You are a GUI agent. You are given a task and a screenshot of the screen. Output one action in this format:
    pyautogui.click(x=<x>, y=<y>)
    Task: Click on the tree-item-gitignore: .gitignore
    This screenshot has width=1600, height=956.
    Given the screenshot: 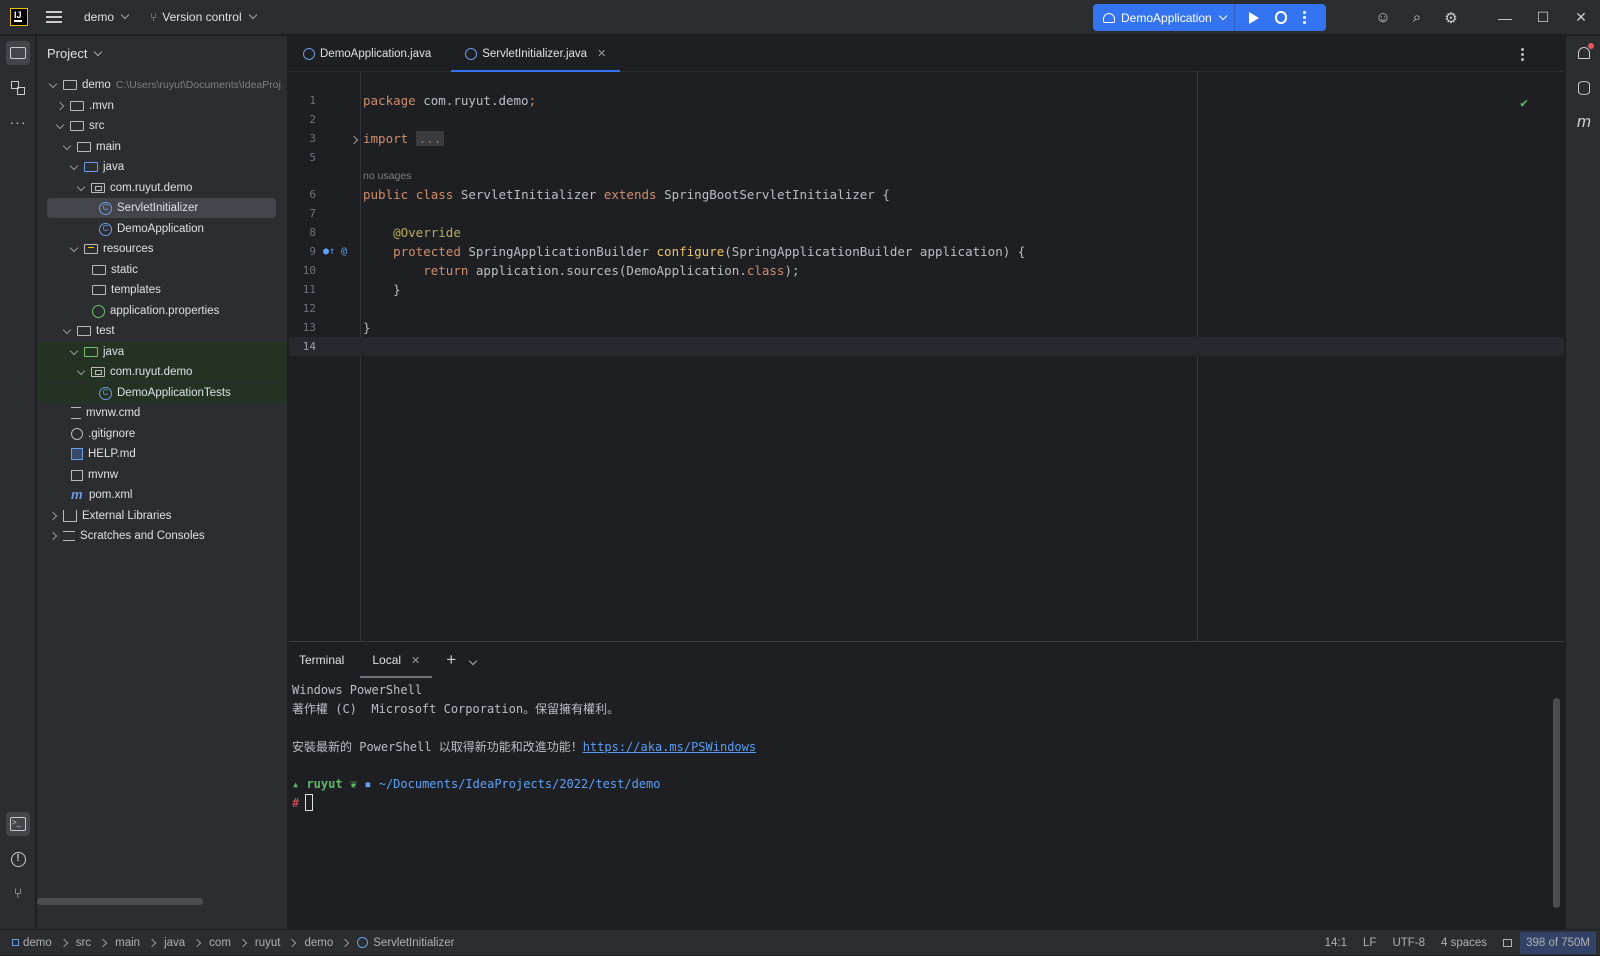 What is the action you would take?
    pyautogui.click(x=162, y=434)
    